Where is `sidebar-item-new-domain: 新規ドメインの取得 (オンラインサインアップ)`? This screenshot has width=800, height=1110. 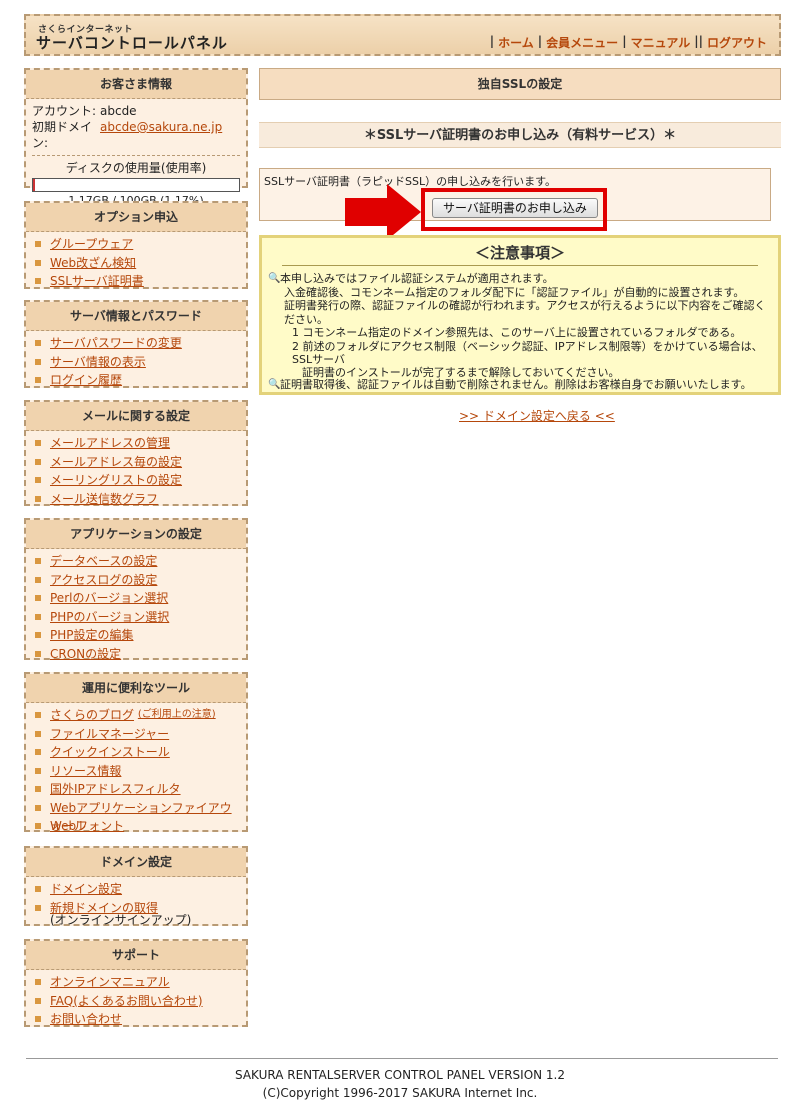 sidebar-item-new-domain: 新規ドメインの取得 (オンラインサインアップ) is located at coordinates (136, 915).